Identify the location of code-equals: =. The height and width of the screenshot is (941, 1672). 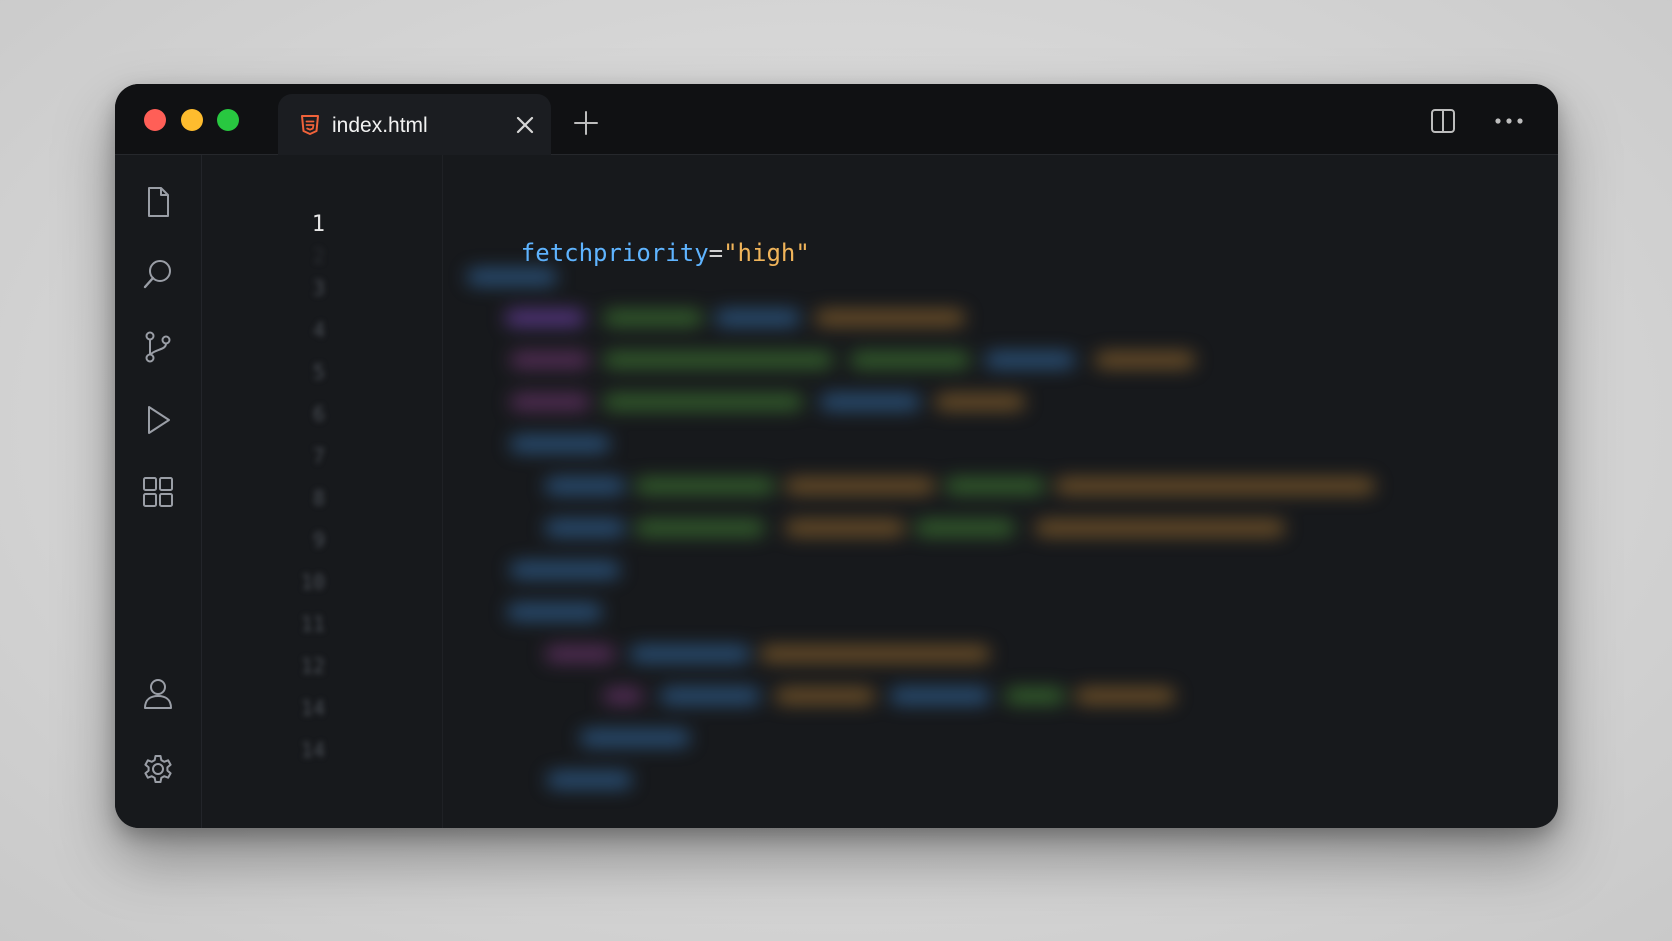
(716, 253).